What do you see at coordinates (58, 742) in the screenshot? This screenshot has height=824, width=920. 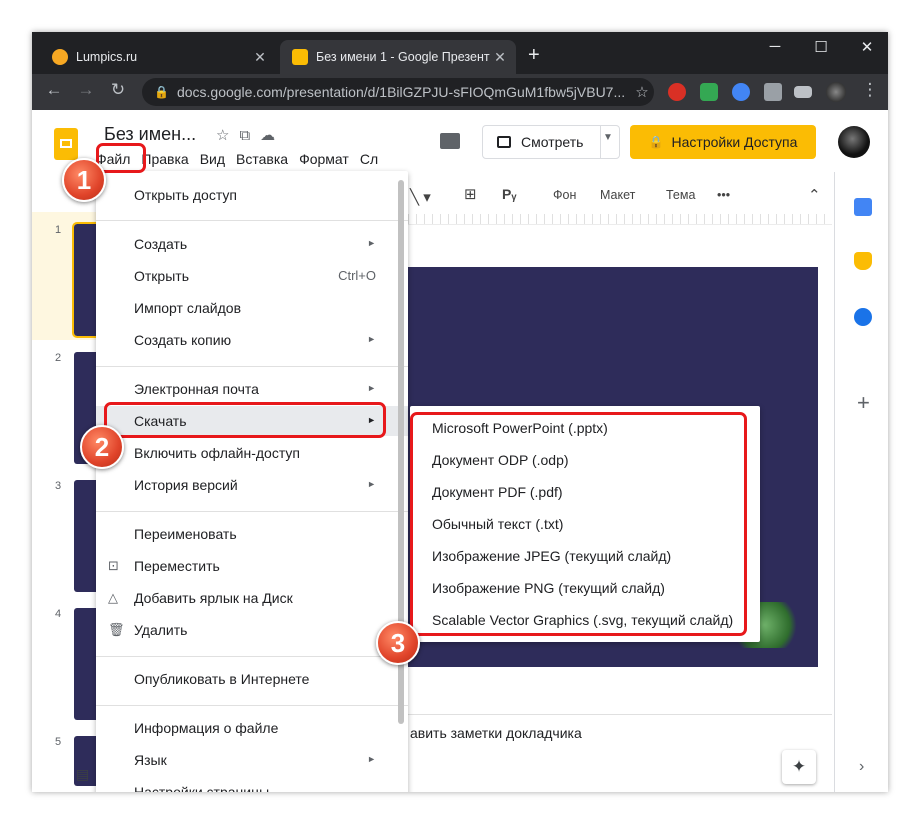 I see `slide-number: 5` at bounding box center [58, 742].